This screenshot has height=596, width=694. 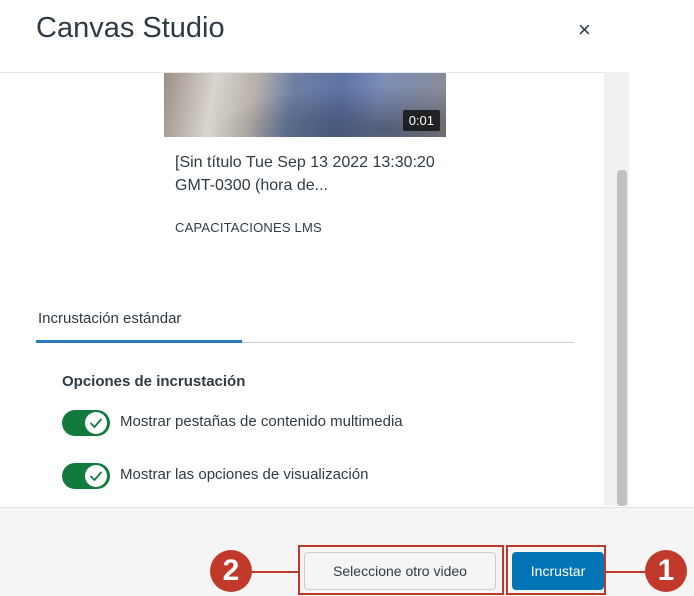 I want to click on scrollbar-thumb, so click(x=622, y=338).